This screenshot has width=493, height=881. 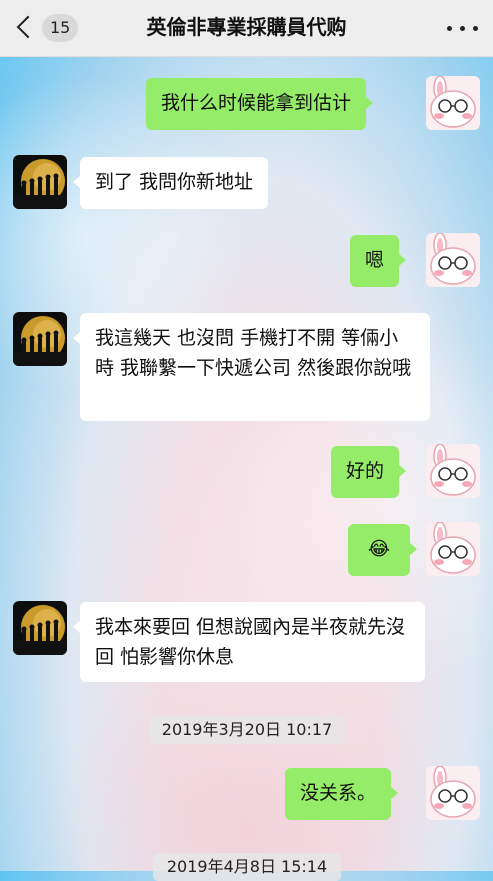 What do you see at coordinates (249, 642) in the screenshot?
I see `message-bubble-received: 我本來要回 但想說國內是半夜就先沒回 怕影響你休息` at bounding box center [249, 642].